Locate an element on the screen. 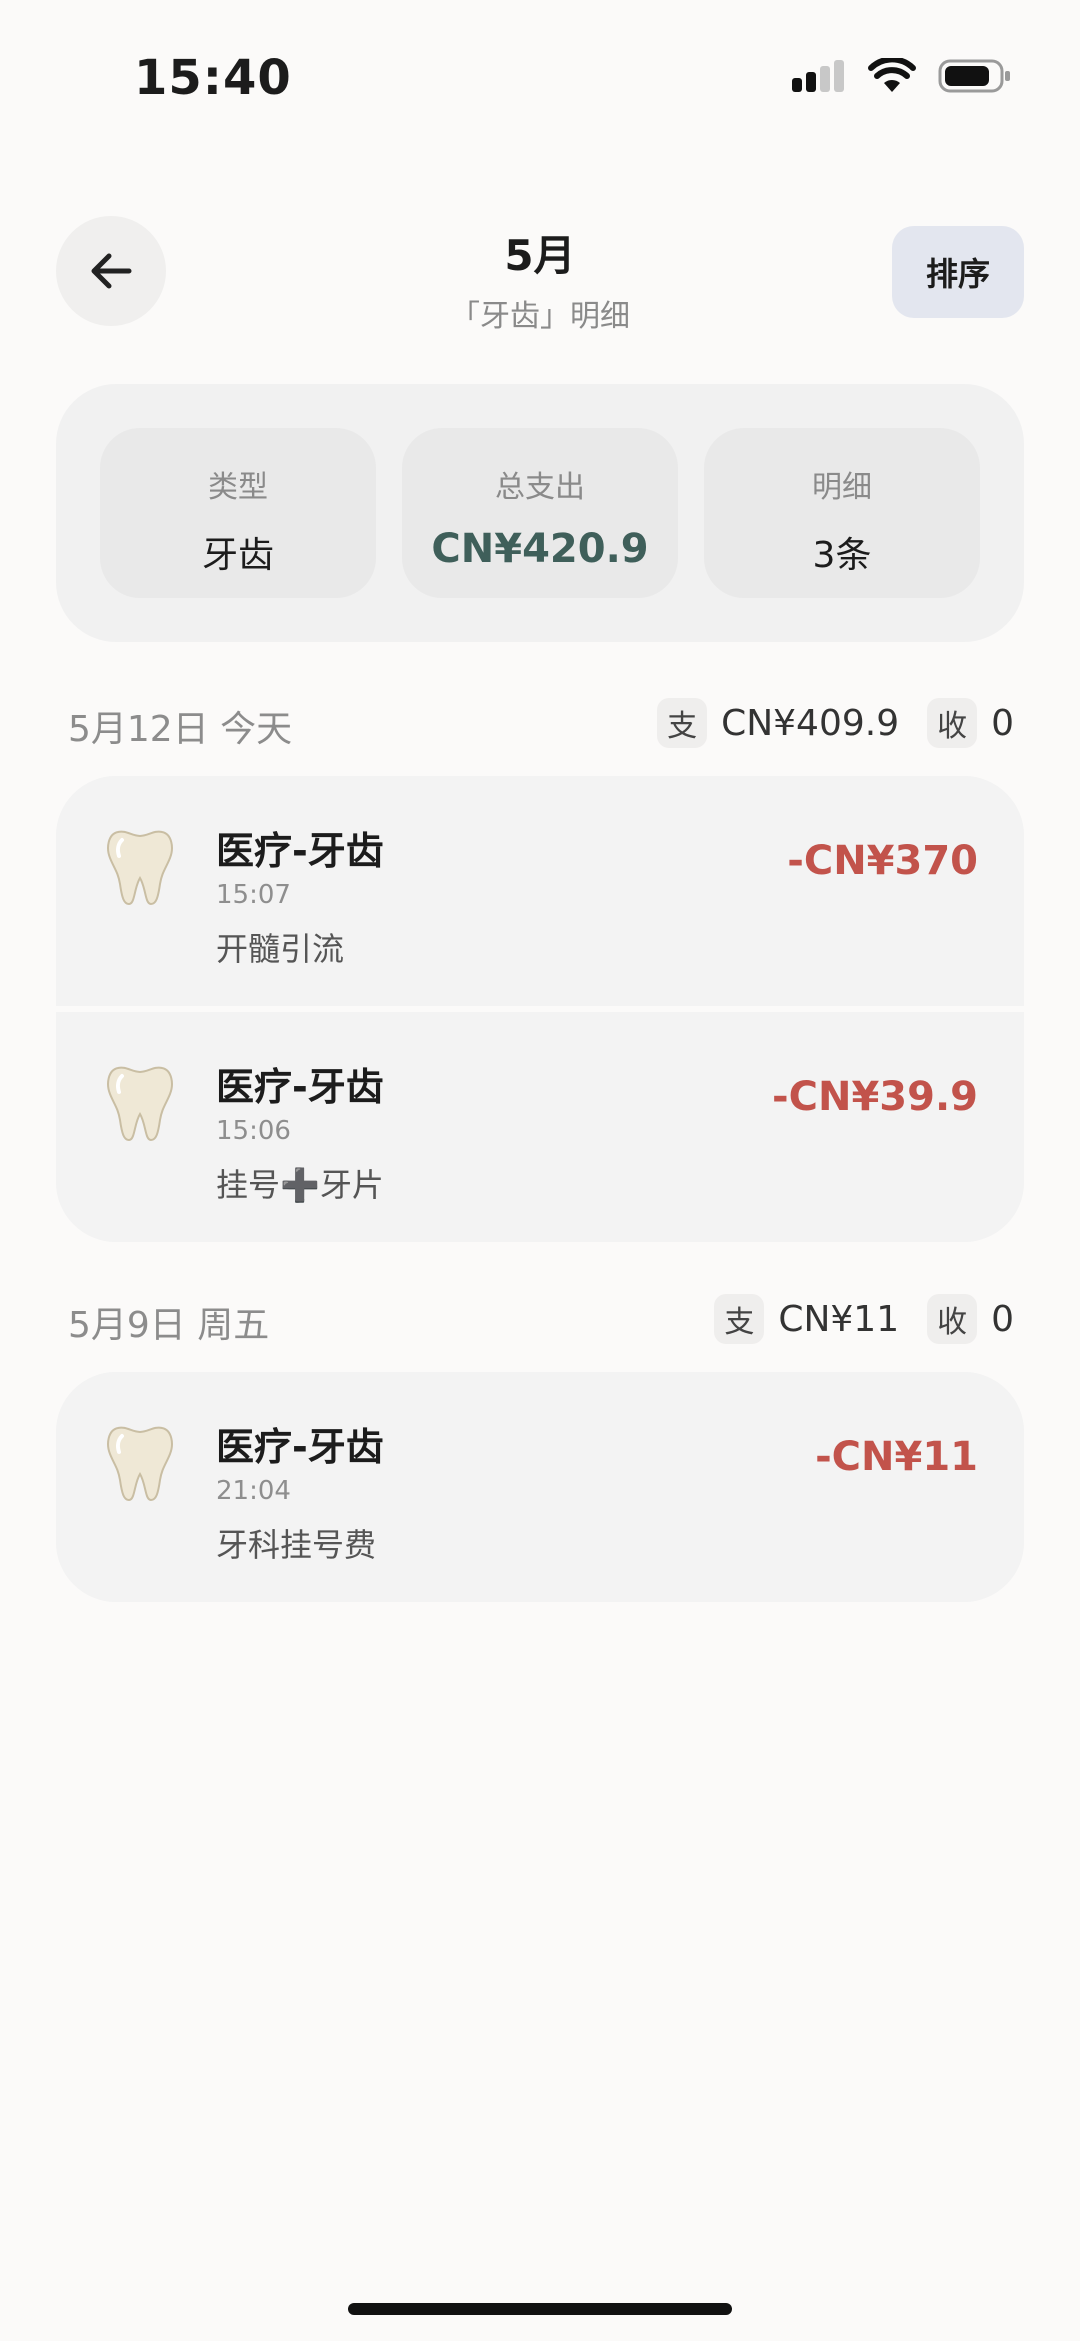 This screenshot has height=2341, width=1080. expense-total: CN¥11 is located at coordinates (839, 1319).